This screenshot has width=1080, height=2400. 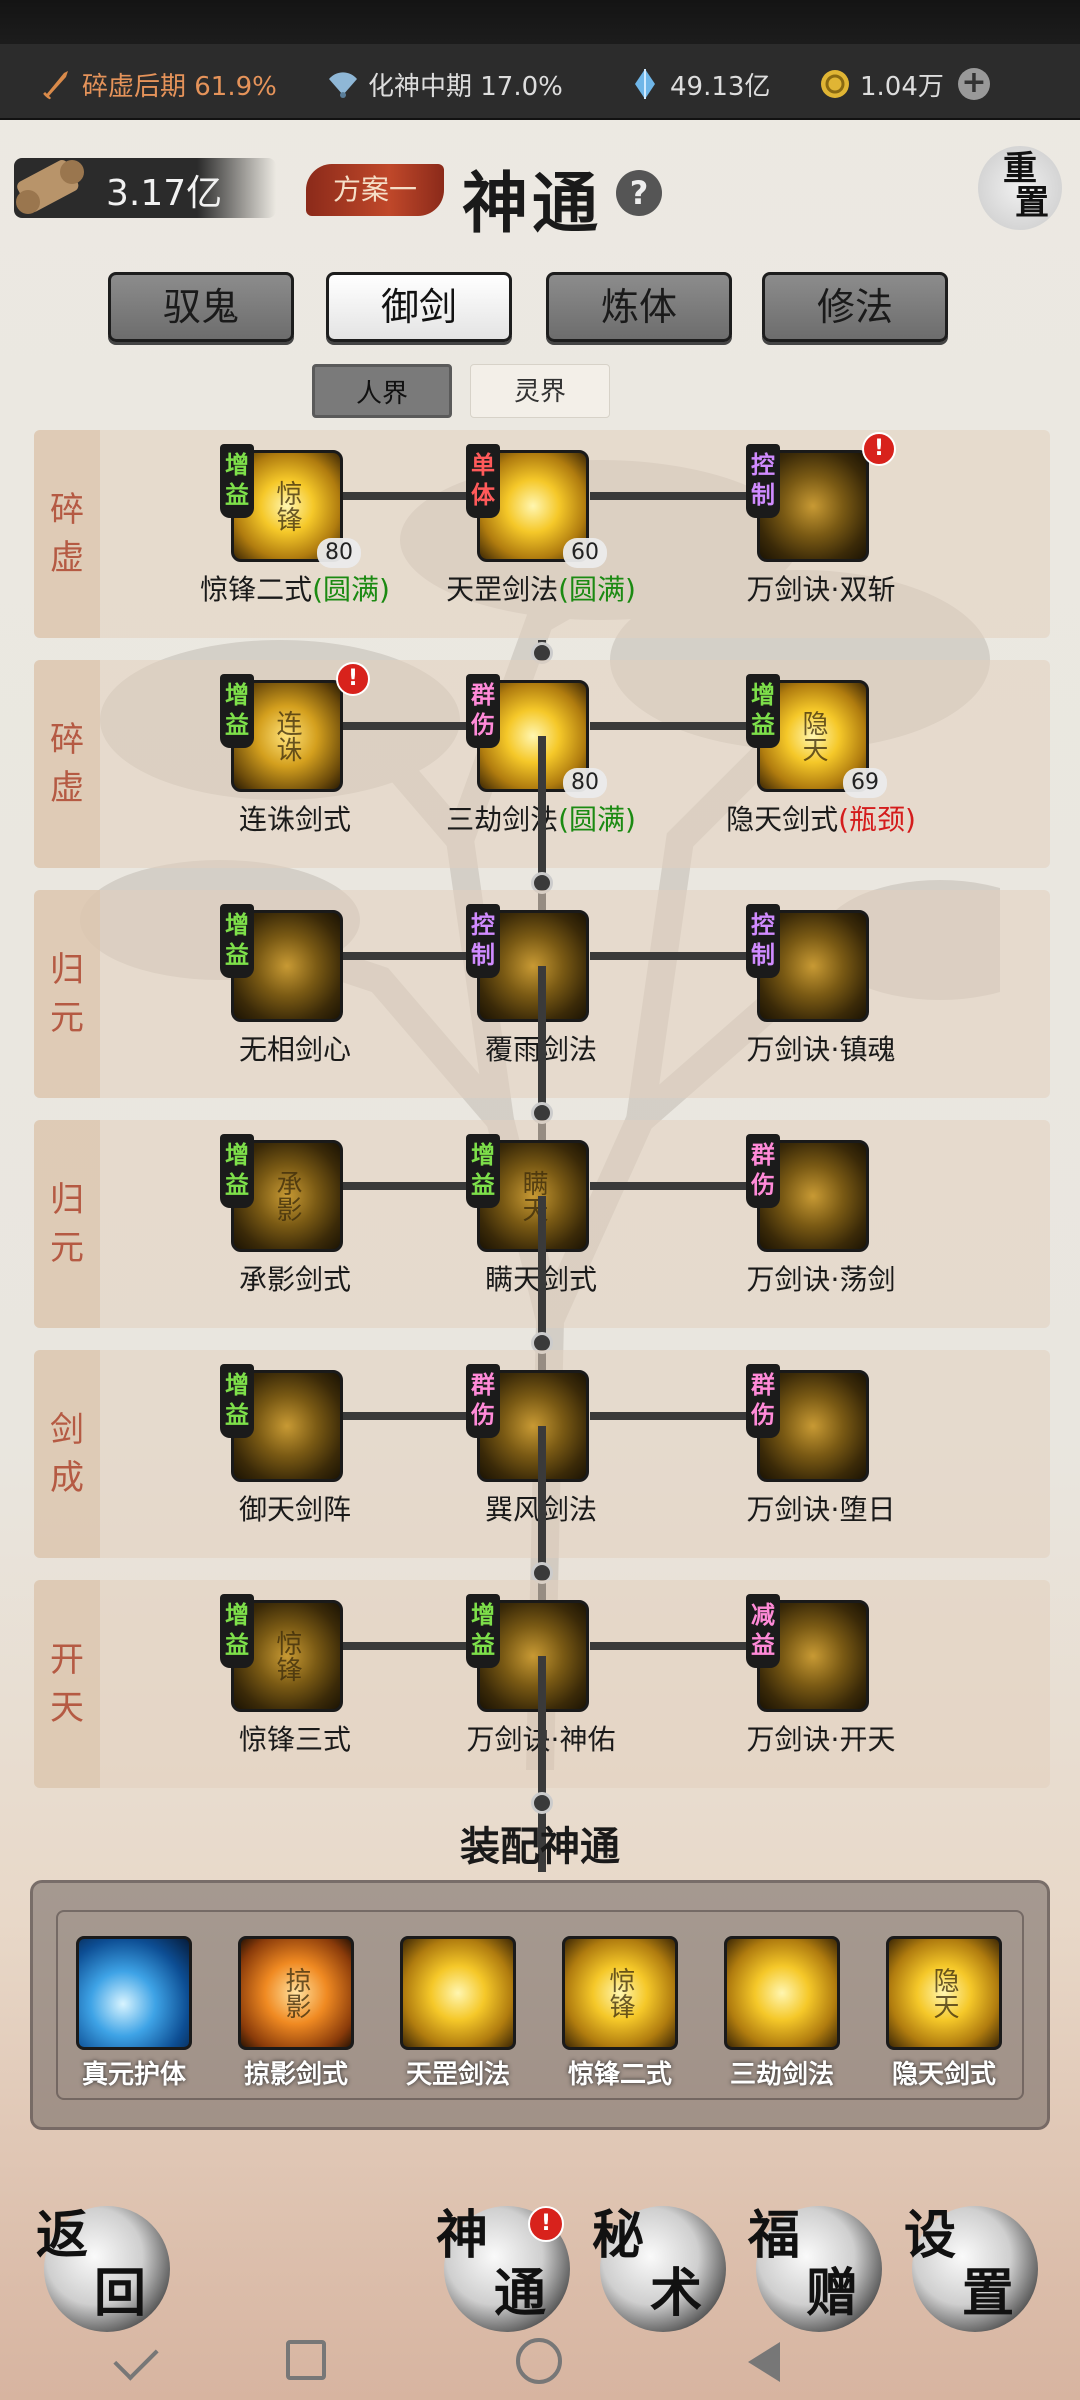 I want to click on system-recents-icon, so click(x=306, y=2360).